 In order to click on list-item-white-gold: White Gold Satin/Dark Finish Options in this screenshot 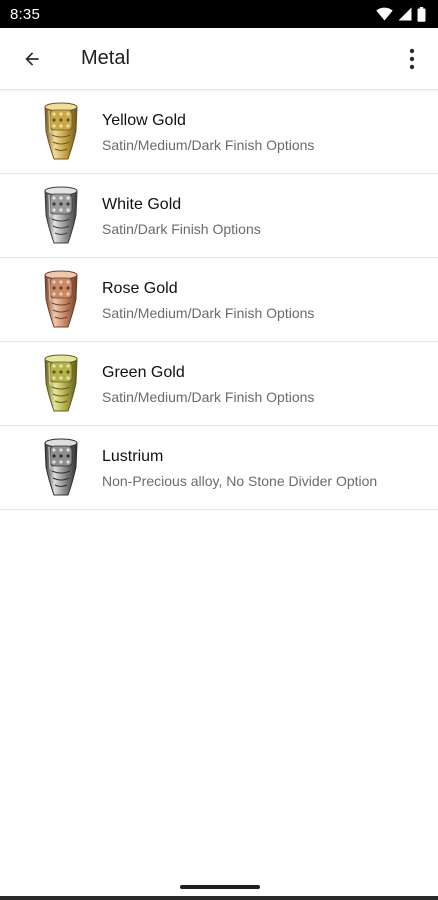, I will do `click(219, 216)`.